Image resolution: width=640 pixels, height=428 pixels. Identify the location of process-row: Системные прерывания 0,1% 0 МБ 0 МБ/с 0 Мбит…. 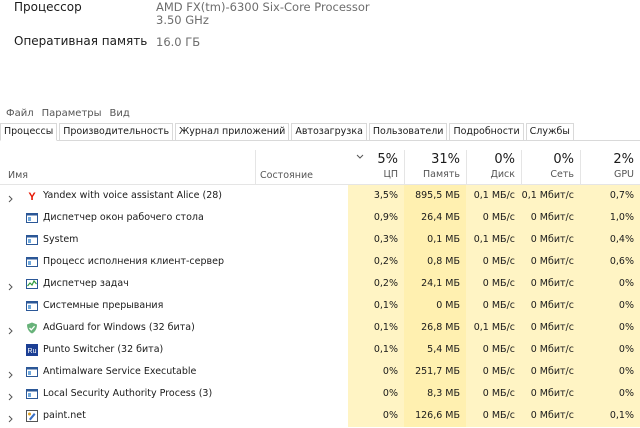
(320, 306).